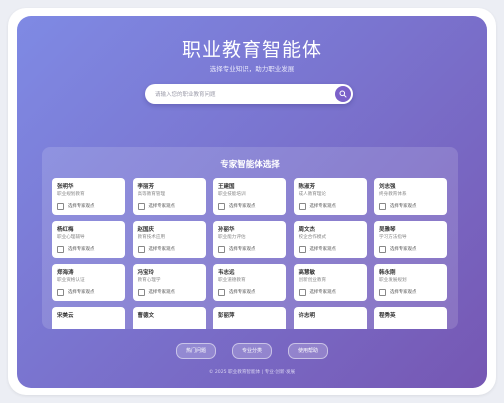  I want to click on expert-specialty: 职业资格认证, so click(71, 280).